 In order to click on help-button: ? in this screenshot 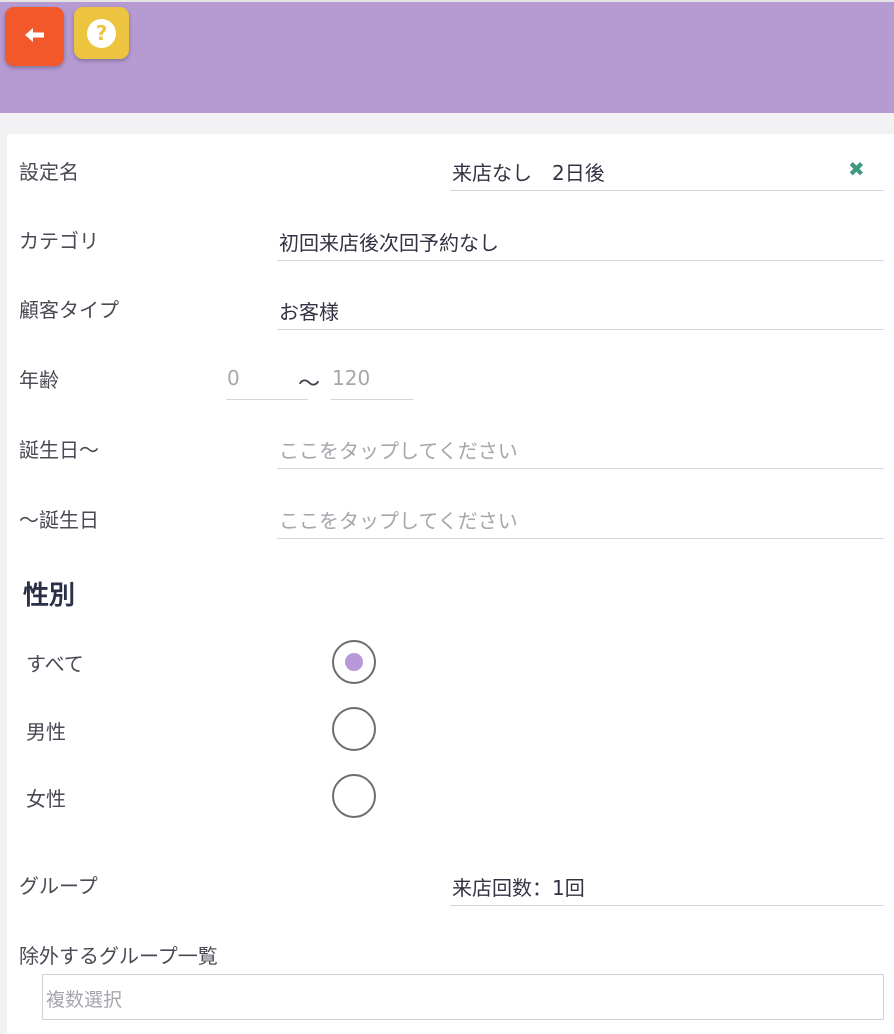, I will do `click(101, 33)`.